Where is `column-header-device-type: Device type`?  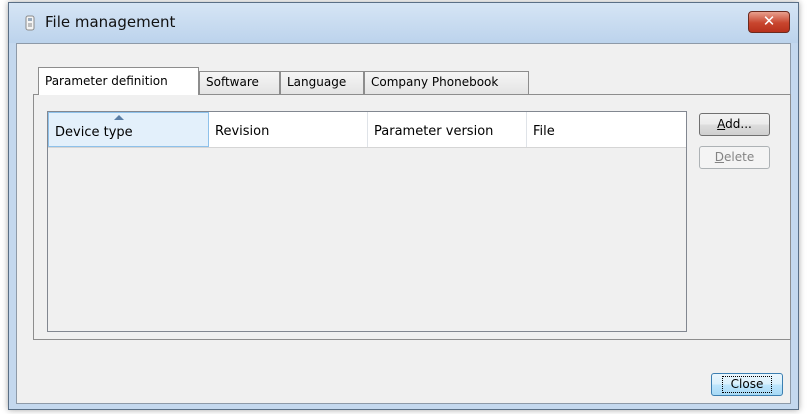 column-header-device-type: Device type is located at coordinates (128, 129).